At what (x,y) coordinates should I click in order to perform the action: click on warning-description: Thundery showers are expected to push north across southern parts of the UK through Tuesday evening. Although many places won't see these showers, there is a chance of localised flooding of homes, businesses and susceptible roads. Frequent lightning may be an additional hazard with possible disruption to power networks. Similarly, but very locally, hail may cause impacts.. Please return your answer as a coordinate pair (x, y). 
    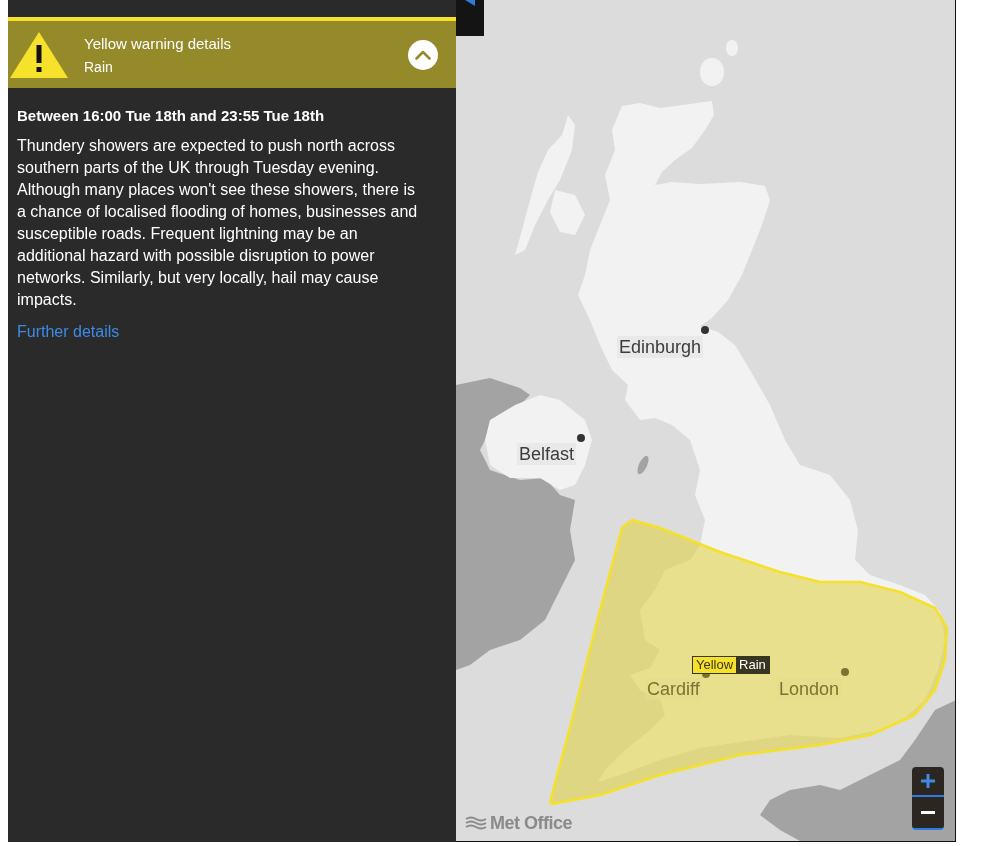
    Looking at the image, I should click on (218, 223).